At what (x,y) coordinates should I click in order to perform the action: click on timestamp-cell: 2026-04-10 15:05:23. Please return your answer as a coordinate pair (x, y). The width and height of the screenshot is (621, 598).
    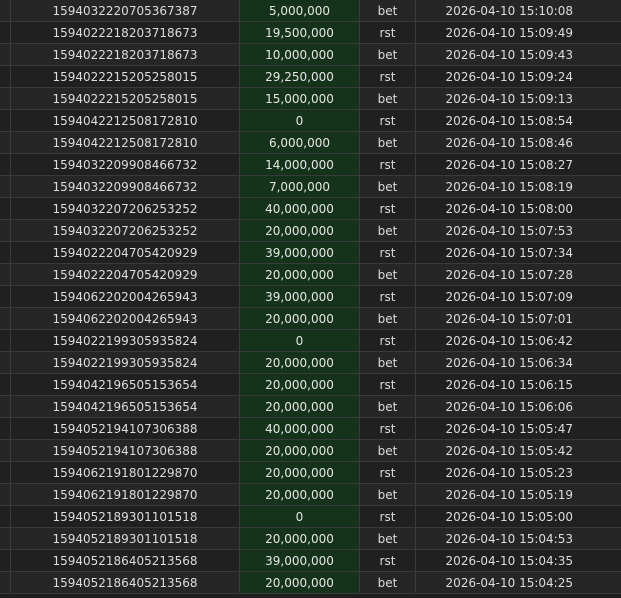
    Looking at the image, I should click on (509, 473).